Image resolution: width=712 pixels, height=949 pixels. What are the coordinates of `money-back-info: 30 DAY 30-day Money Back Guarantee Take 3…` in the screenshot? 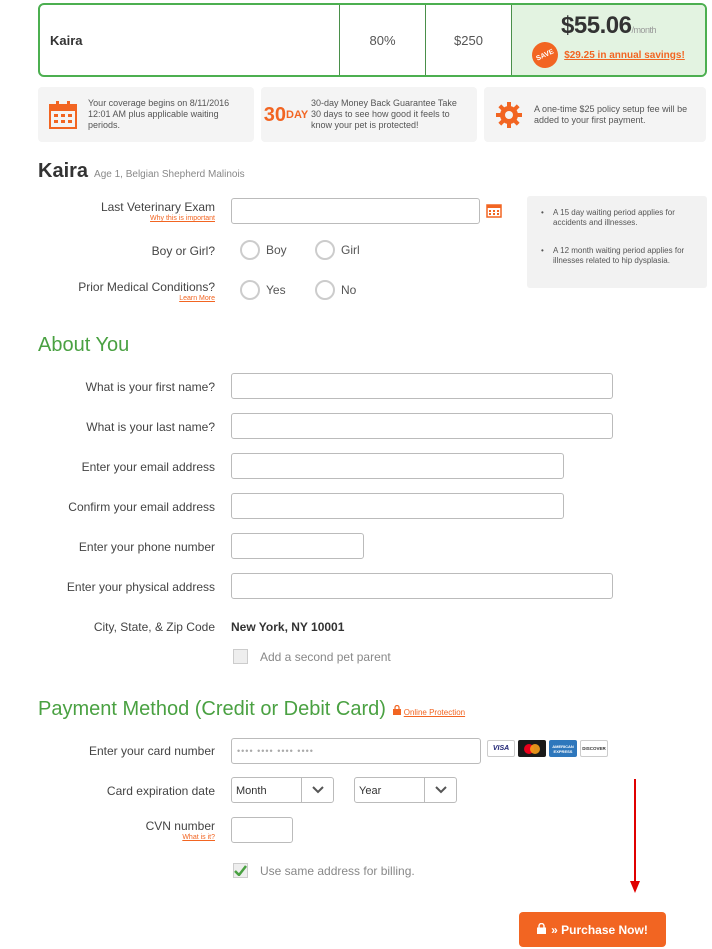 It's located at (369, 114).